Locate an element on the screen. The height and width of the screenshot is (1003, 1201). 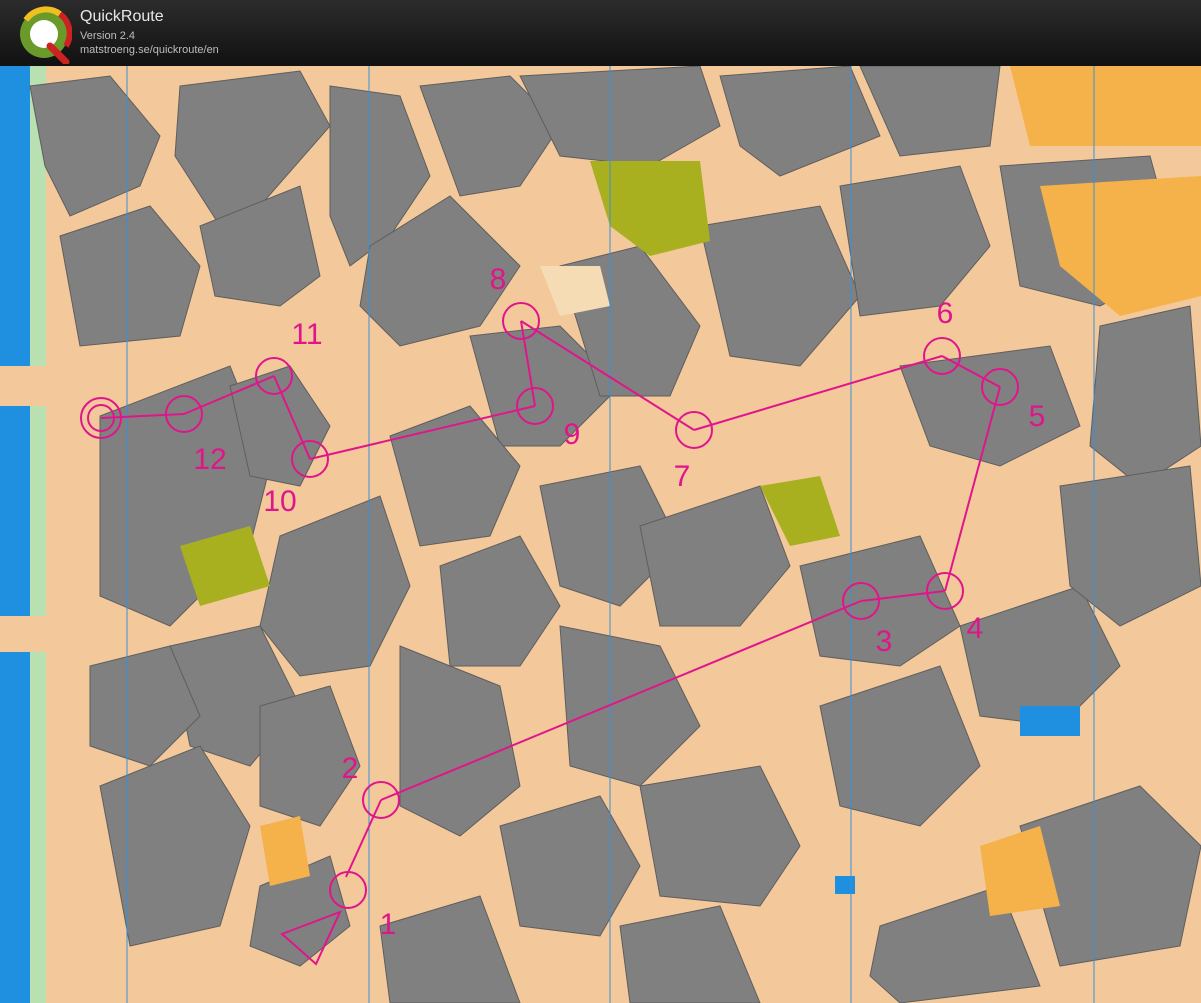
control-number: 2 is located at coordinates (350, 768).